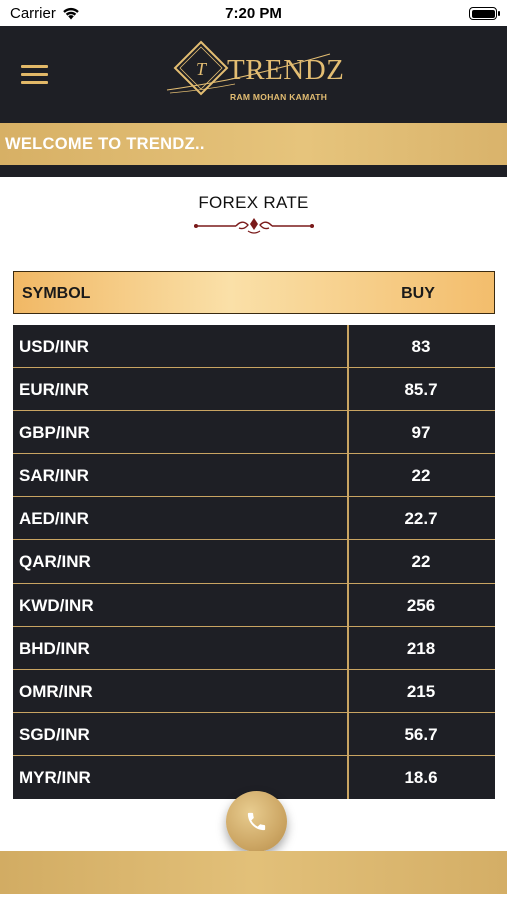 The width and height of the screenshot is (507, 900). I want to click on table-row: USD/INR 83, so click(254, 347).